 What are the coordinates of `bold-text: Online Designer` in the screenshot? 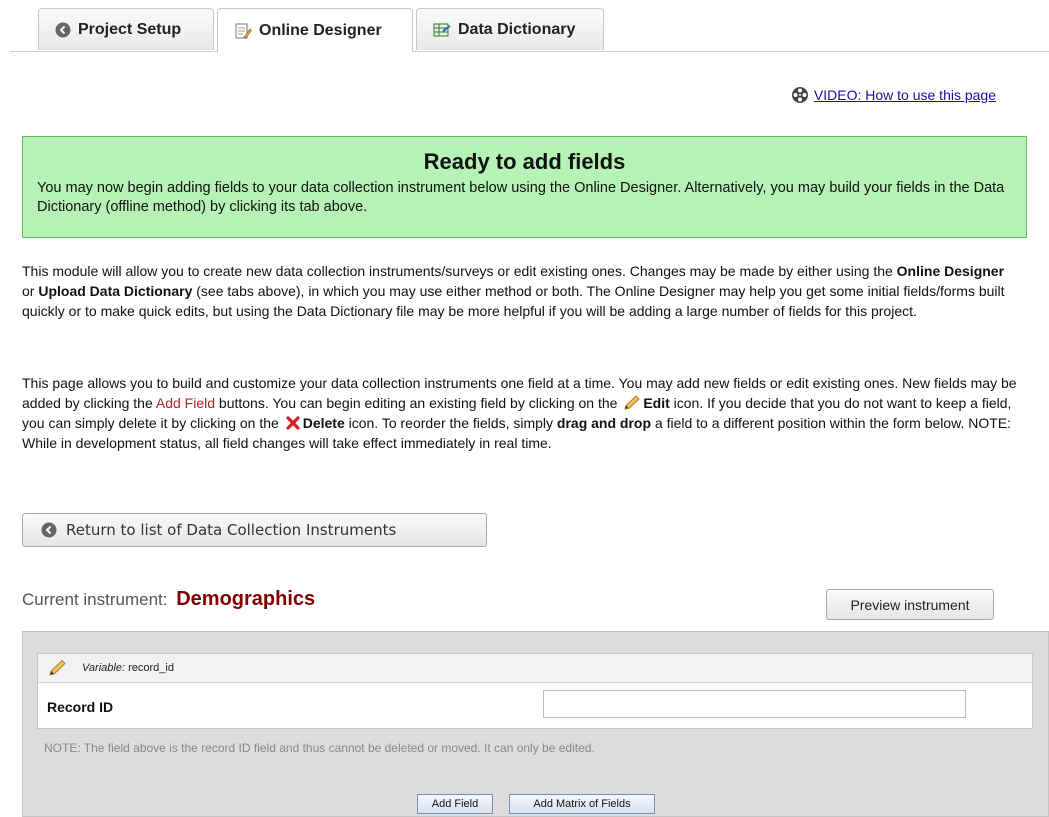 It's located at (950, 271).